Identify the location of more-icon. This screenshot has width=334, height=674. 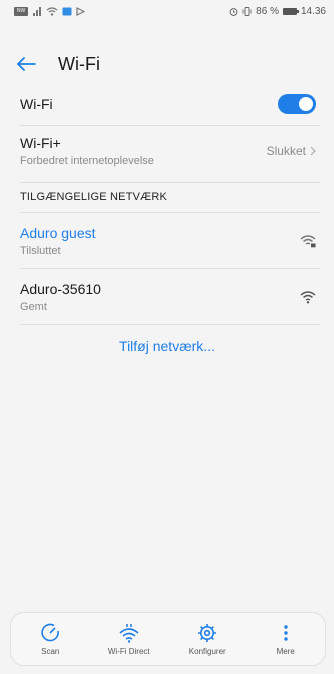
(286, 632).